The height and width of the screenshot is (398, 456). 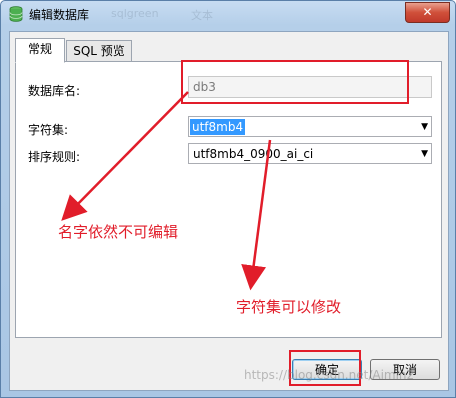 I want to click on annotation-name-not-editable: 名字依然不可编辑, so click(x=118, y=232).